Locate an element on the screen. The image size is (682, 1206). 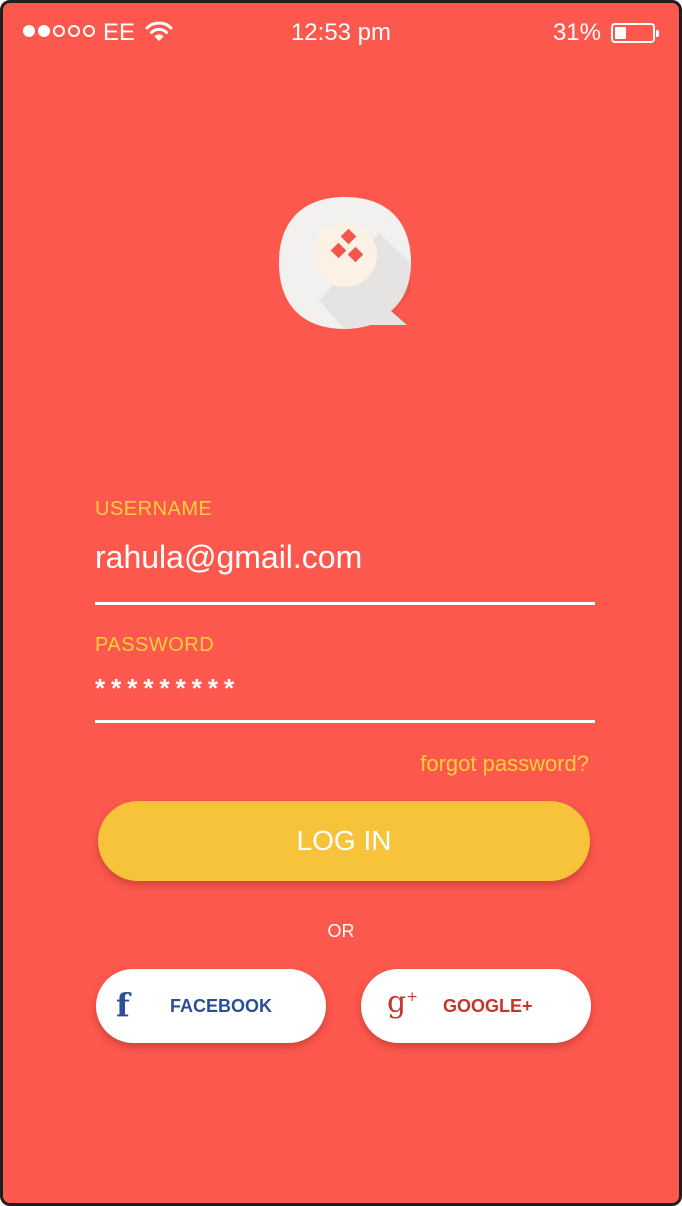
chat-bubble-logo-icon is located at coordinates (345, 263).